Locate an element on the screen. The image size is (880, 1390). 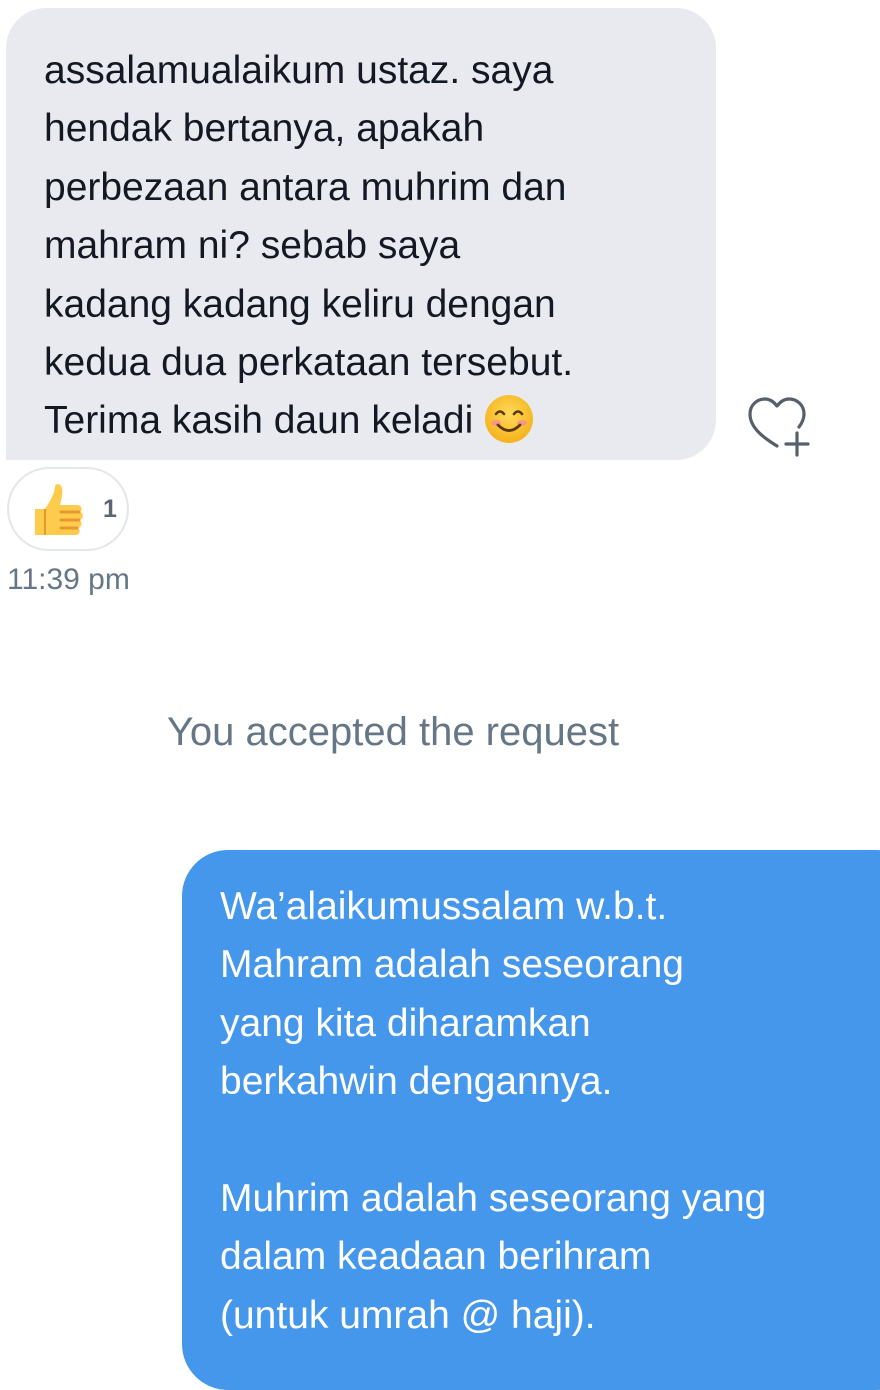
heart-plus-icon is located at coordinates (777, 427).